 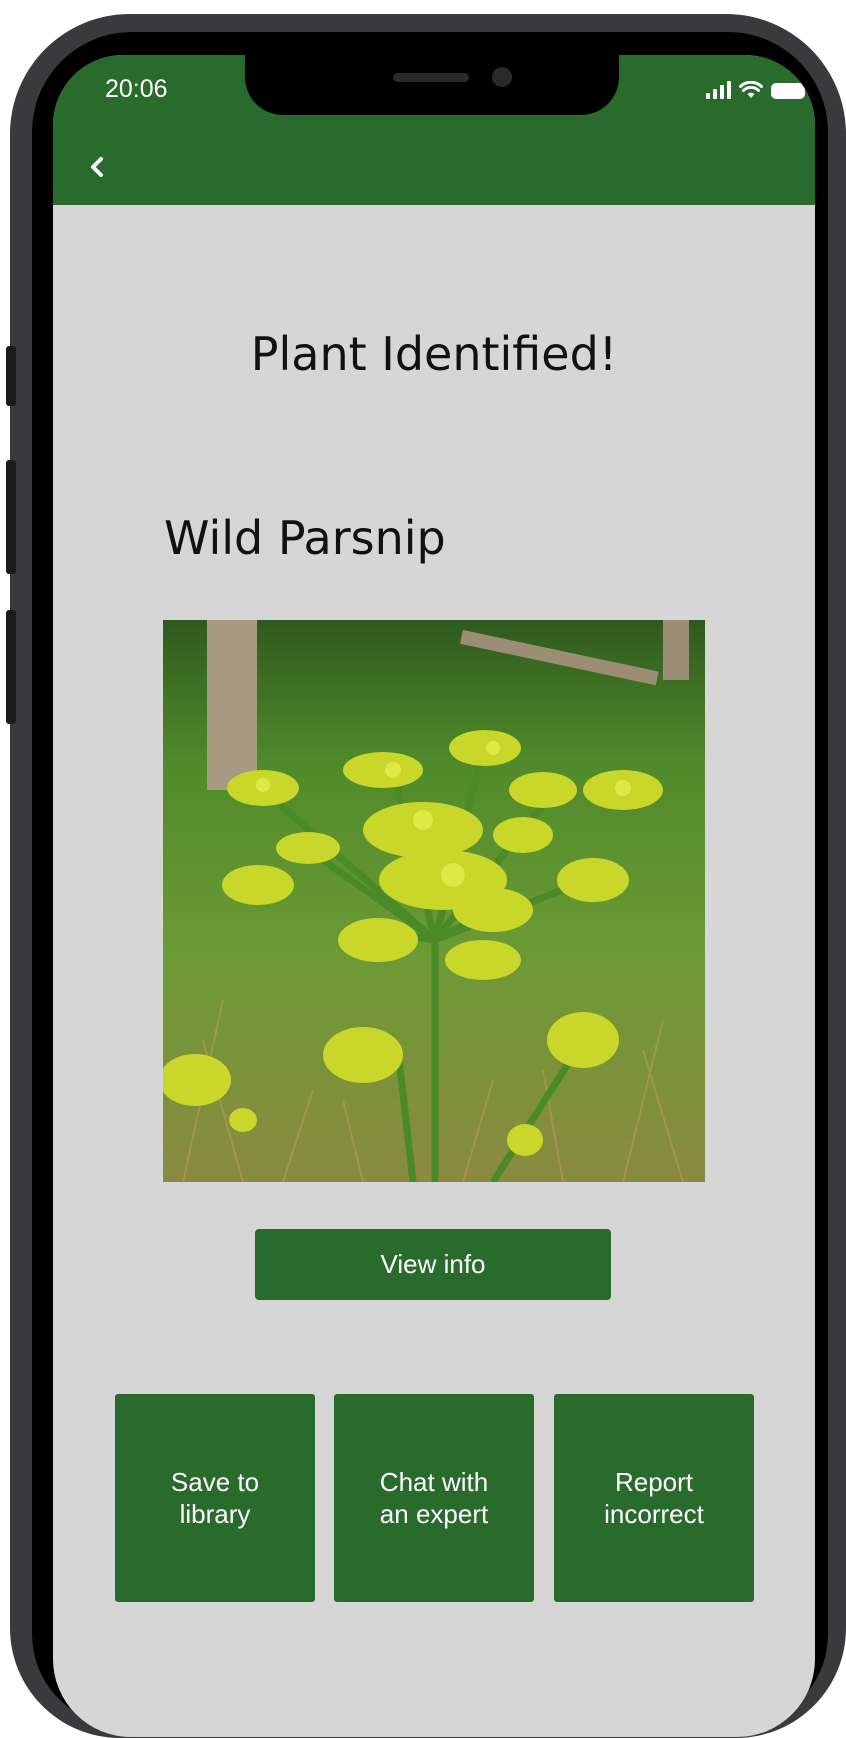 I want to click on battery-icon, so click(x=788, y=91).